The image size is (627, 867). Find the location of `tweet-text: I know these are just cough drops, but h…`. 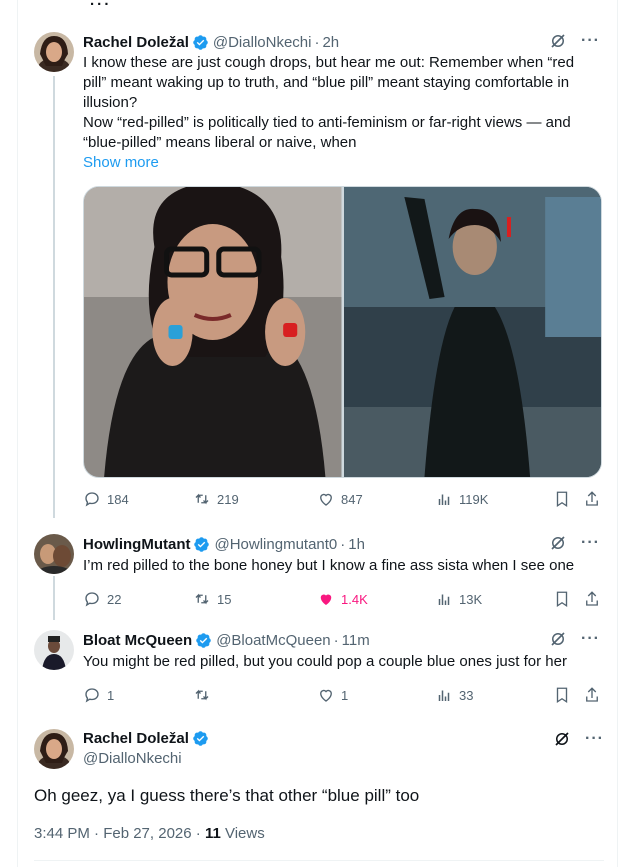

tweet-text: I know these are just cough drops, but h… is located at coordinates (341, 113).